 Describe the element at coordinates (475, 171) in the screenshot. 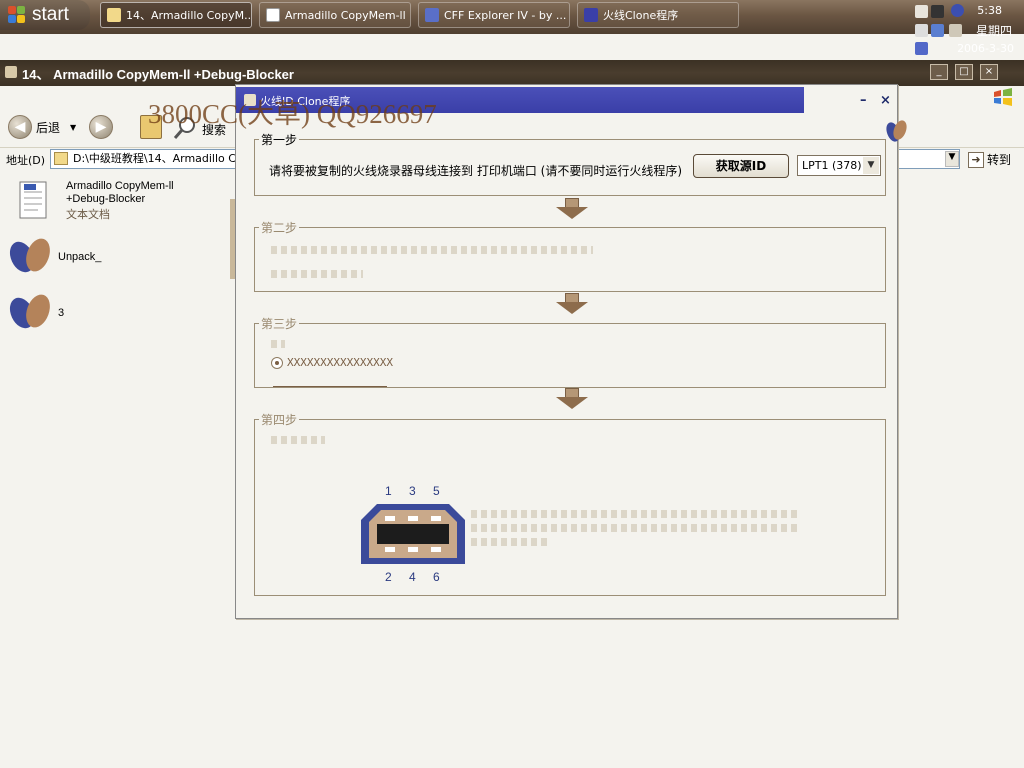

I see `step1-instruction: 请将要被复制的火线烧录器母线连接到 打印机端口 (请不要同时运行火线程序)` at that location.